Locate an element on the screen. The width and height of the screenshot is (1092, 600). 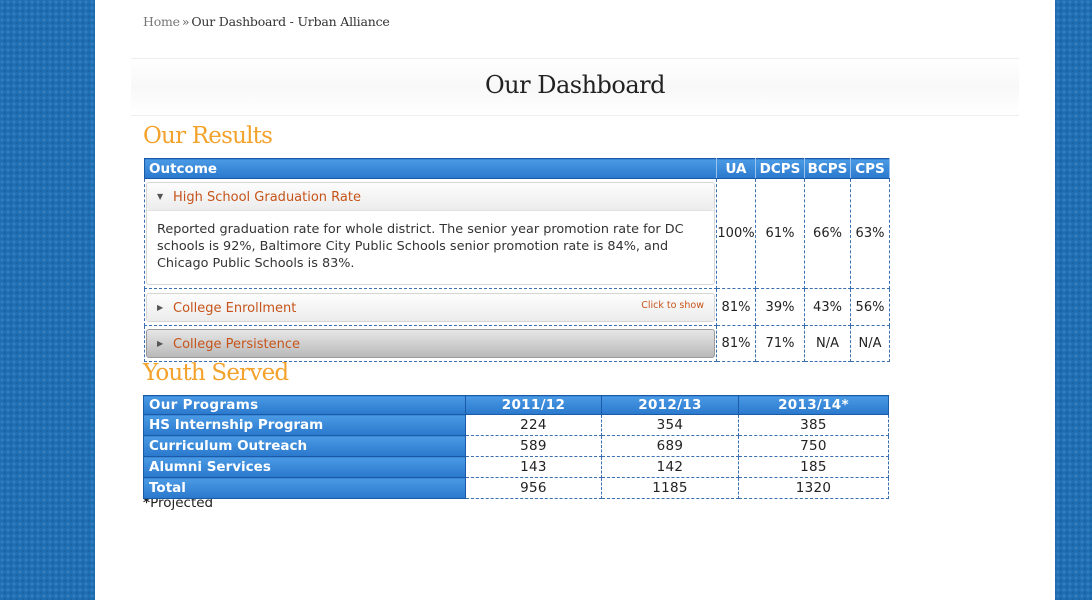
column-header-outcome: Outcome is located at coordinates (430, 168).